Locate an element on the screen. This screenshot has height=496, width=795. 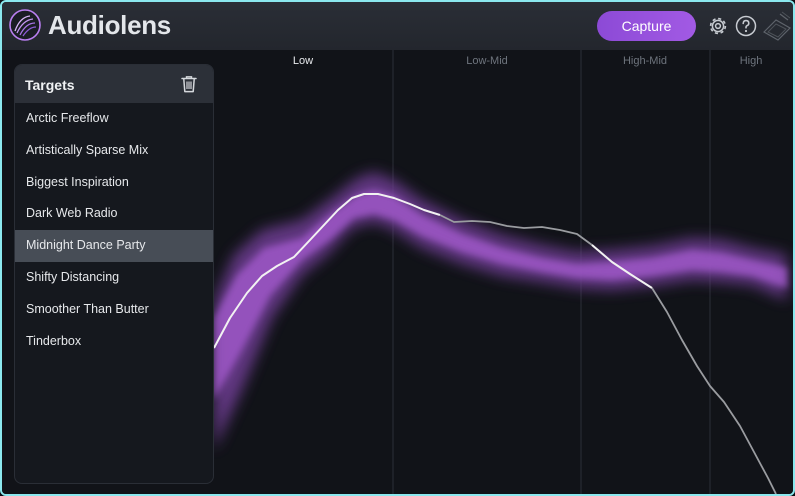
target-item-arctic-freeflow: Arctic Freeflow is located at coordinates (114, 119).